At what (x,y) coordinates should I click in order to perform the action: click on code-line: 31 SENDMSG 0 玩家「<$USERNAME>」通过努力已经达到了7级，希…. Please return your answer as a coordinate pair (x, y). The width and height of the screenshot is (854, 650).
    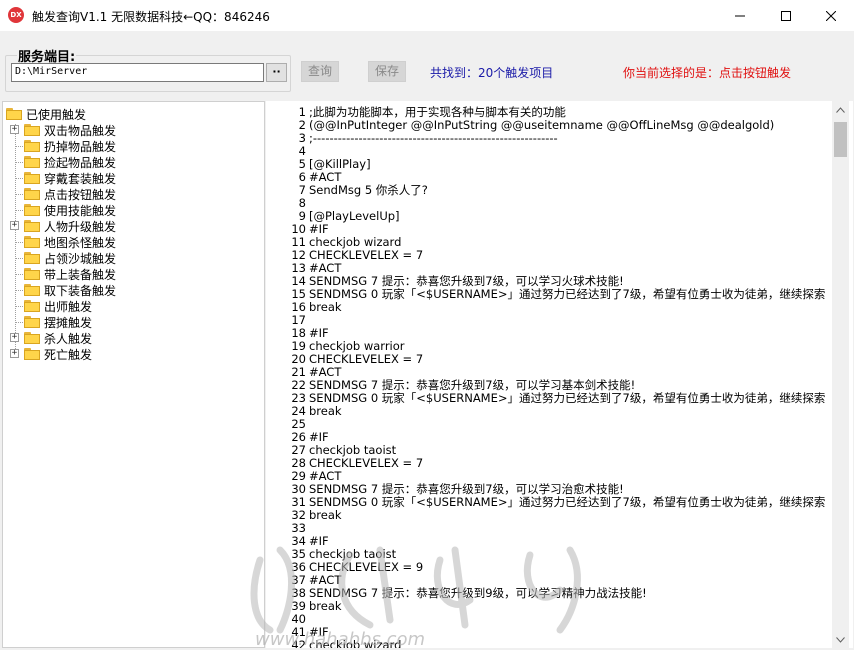
    Looking at the image, I should click on (545, 502).